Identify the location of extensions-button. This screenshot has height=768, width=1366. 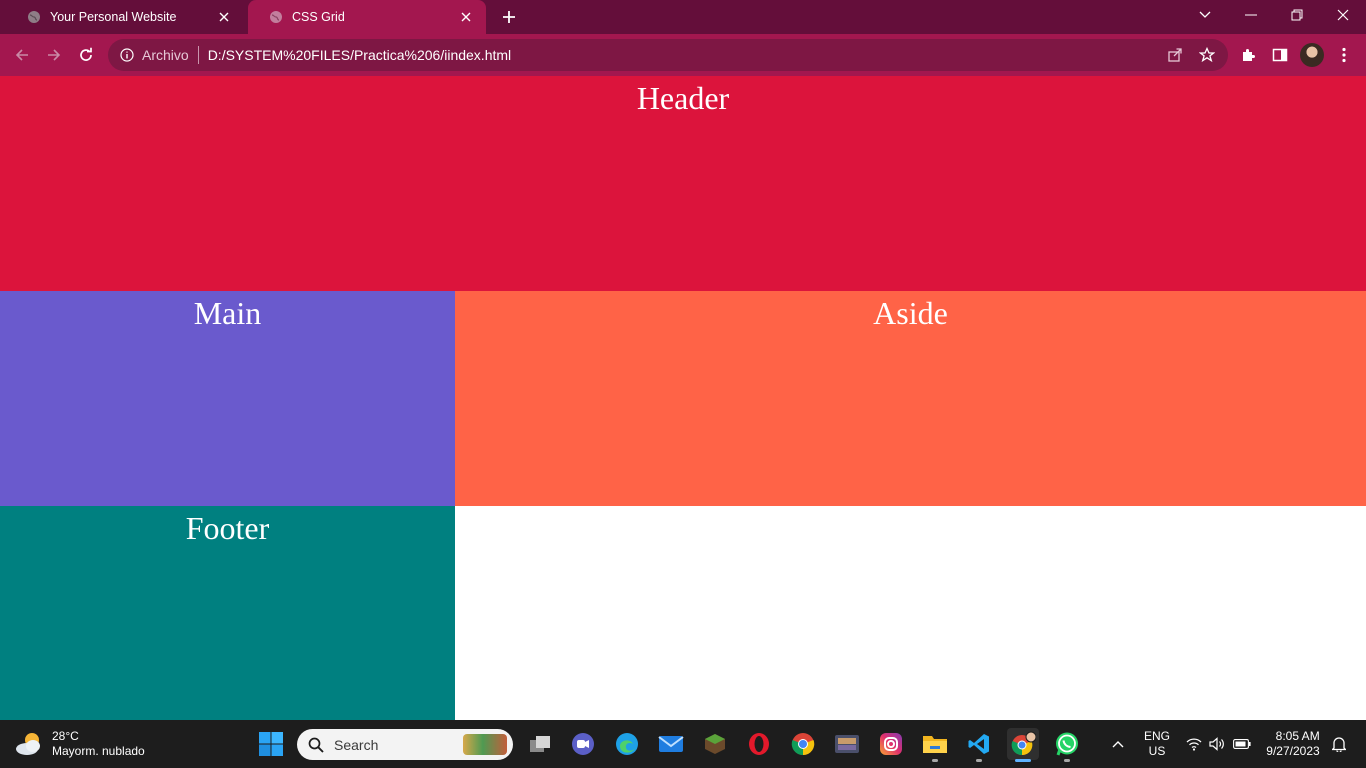
(1248, 55).